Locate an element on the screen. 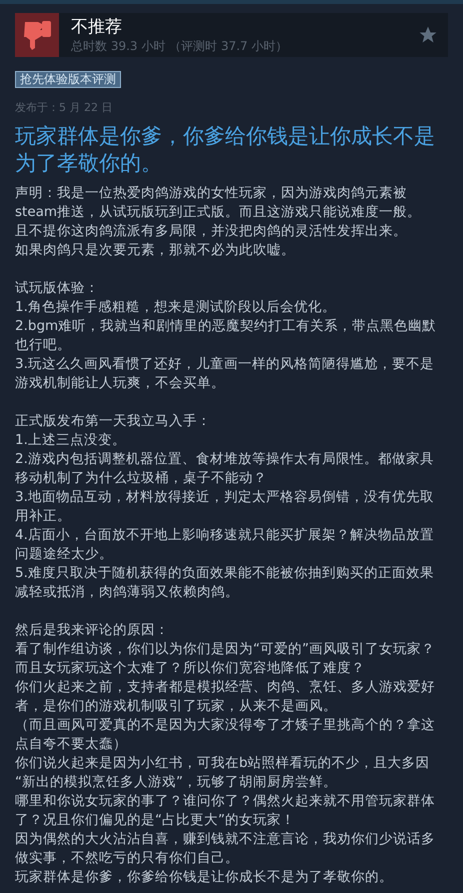 The width and height of the screenshot is (463, 893). review-text-line: 你们火起来之前，支持者都是模拟经营、肉鸽、烹饪、多人游戏爱好 is located at coordinates (225, 687).